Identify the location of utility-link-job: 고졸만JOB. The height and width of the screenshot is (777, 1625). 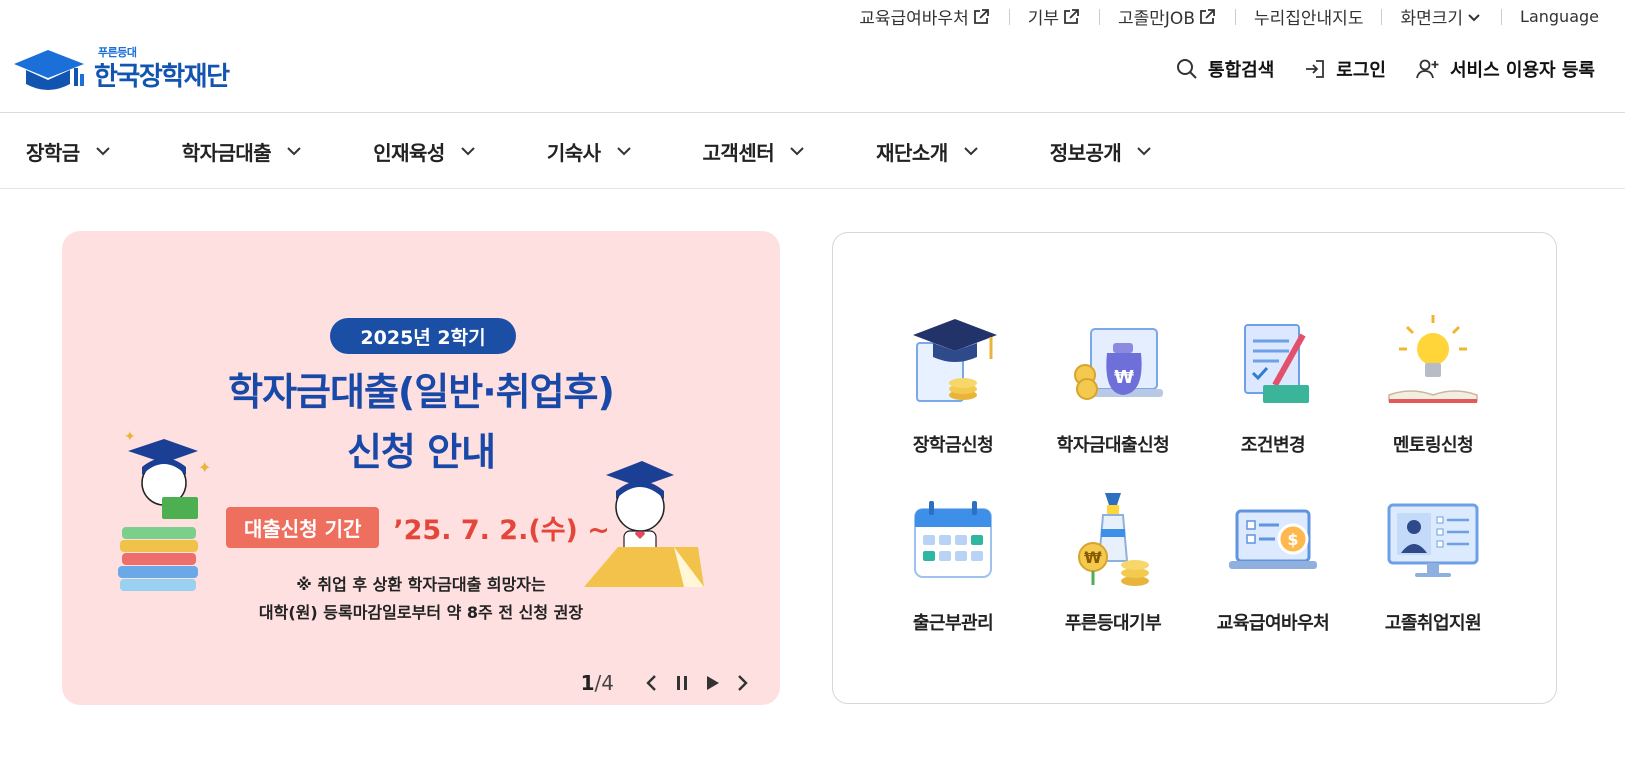
(1167, 16).